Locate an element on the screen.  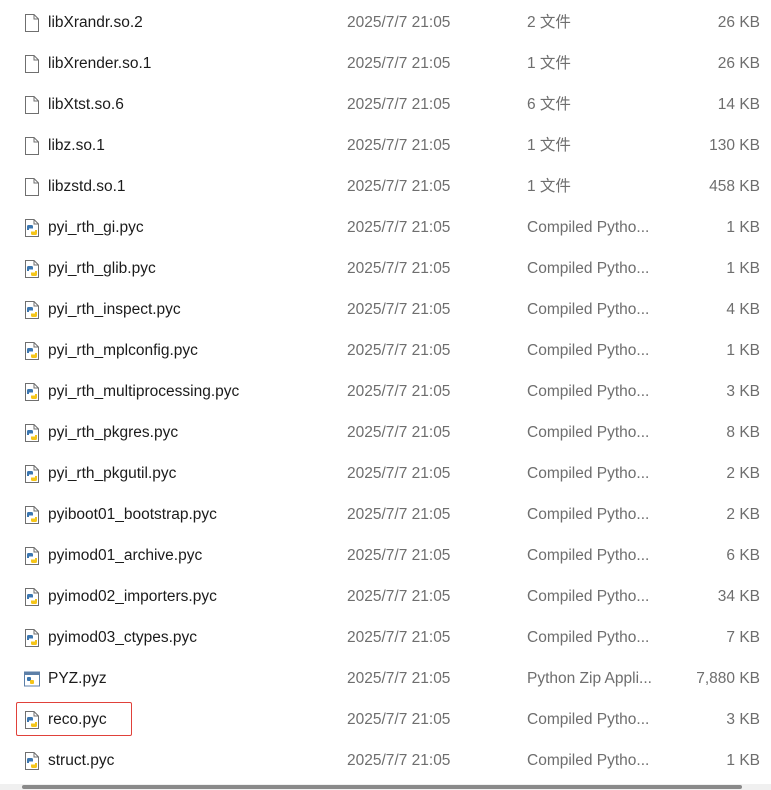
file-row: libXtst.so.6 2025/7/7 21:05 6 文件 14 KB is located at coordinates (385, 104).